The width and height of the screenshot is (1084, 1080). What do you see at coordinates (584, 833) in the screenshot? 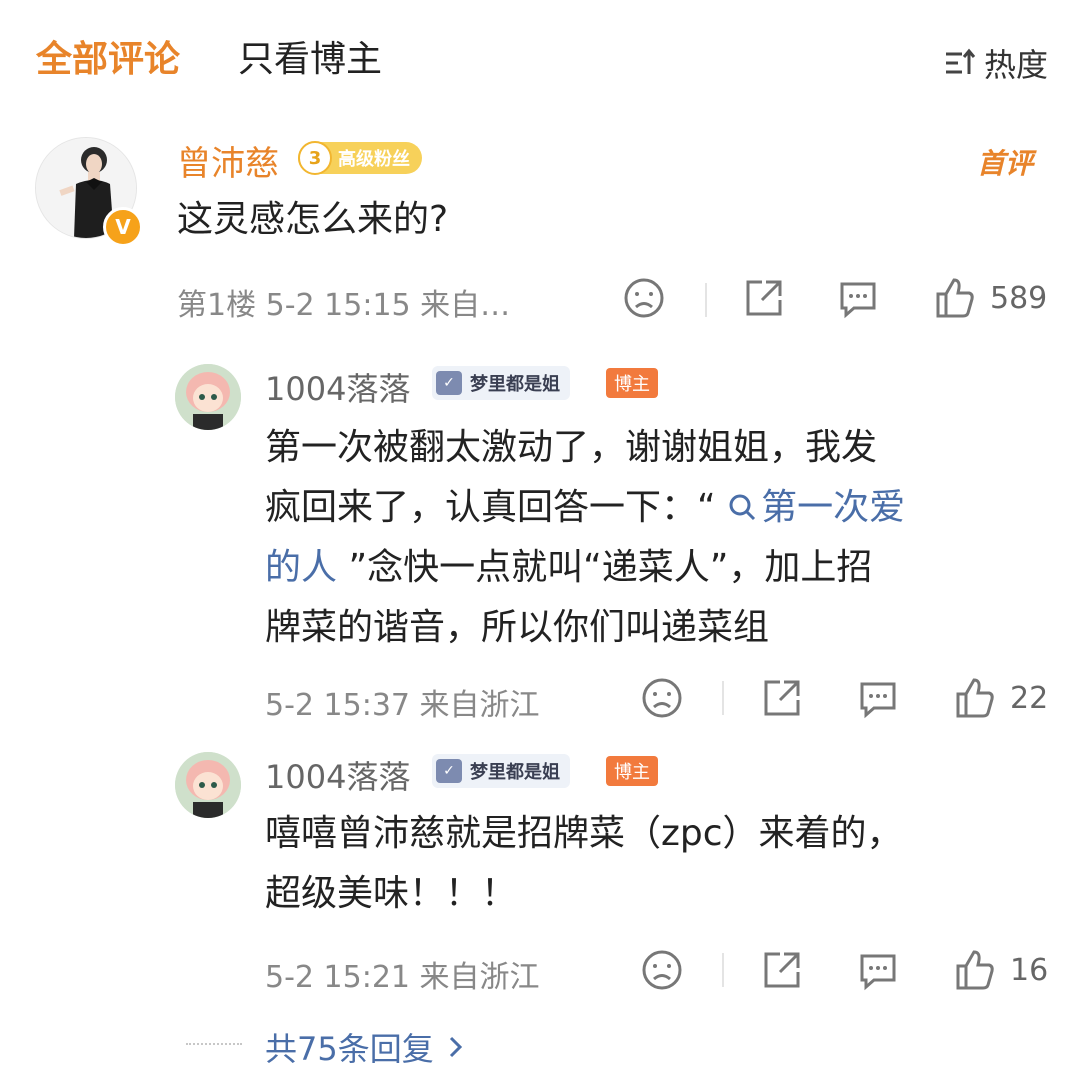
I see `reply-text-line: 嘻嘻曾沛慈就是招牌菜（zpc）来着的，` at bounding box center [584, 833].